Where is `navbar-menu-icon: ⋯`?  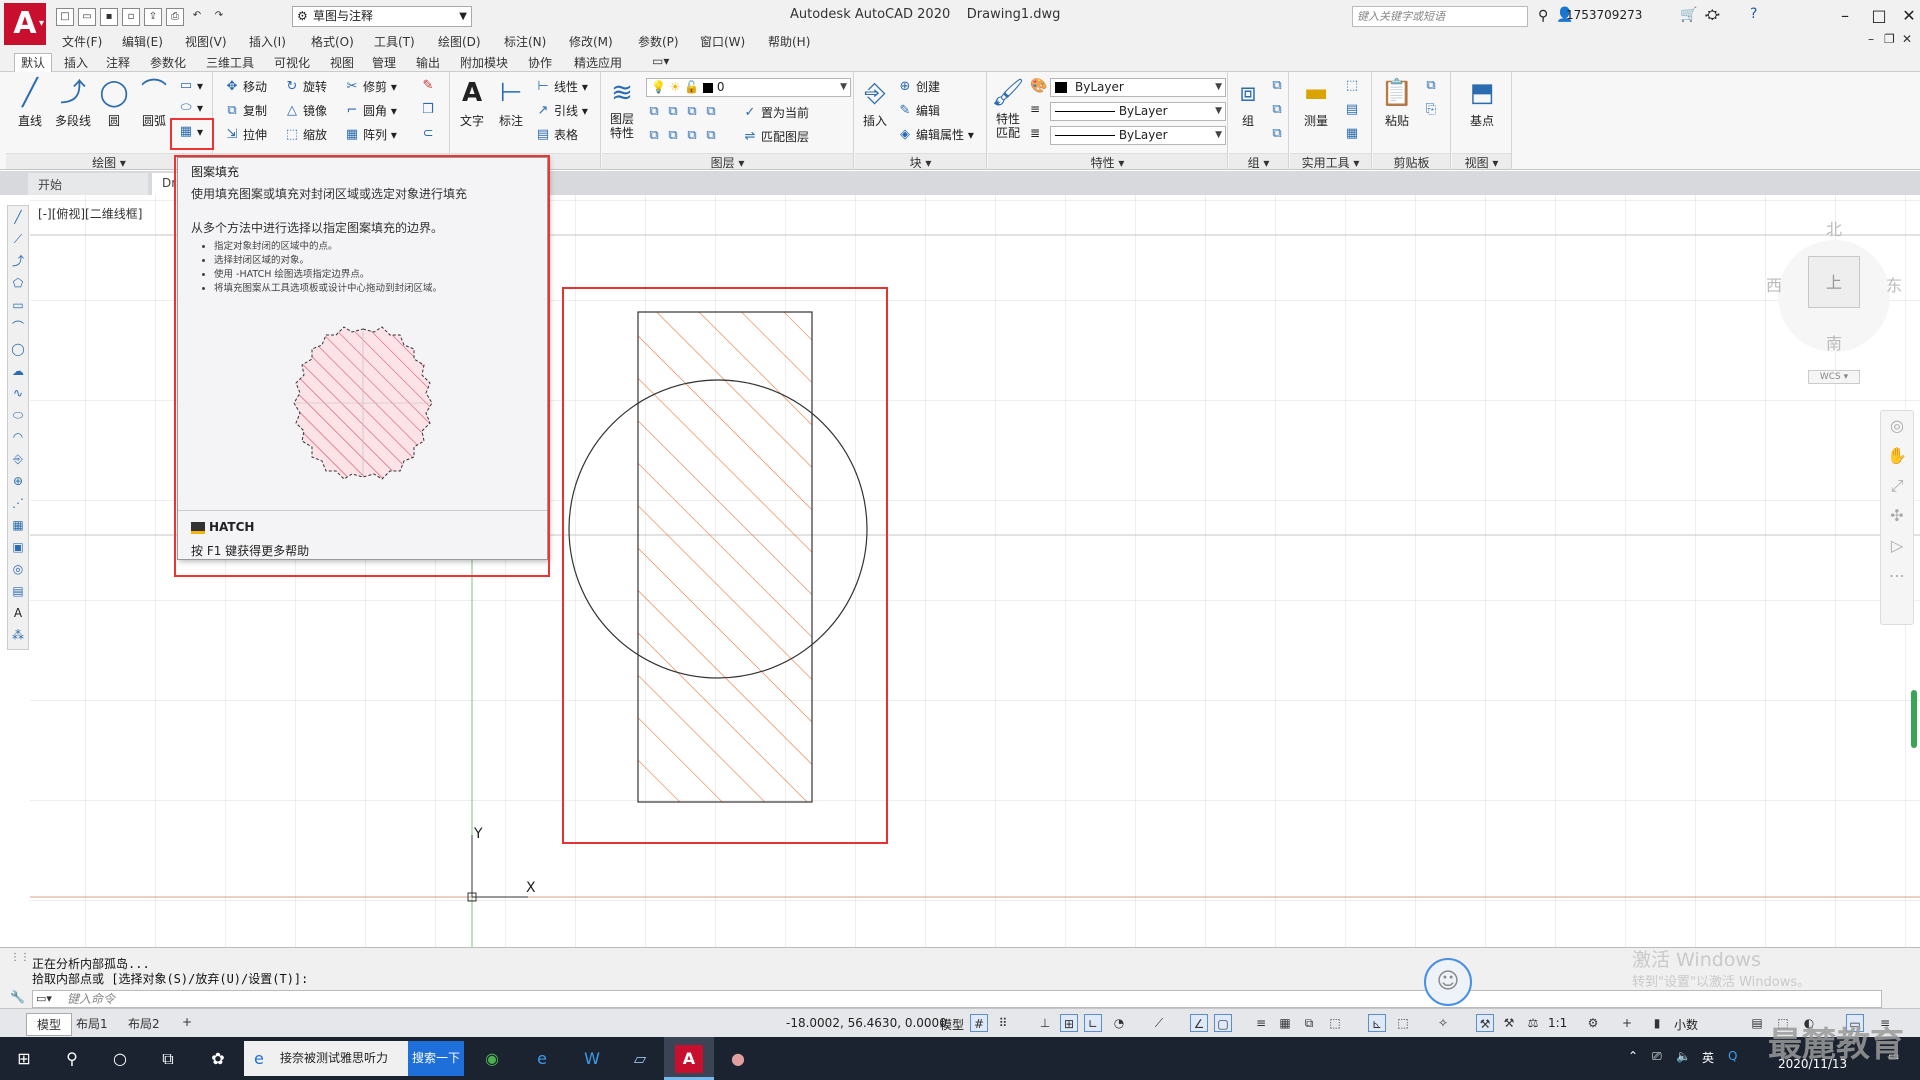 navbar-menu-icon: ⋯ is located at coordinates (1897, 576).